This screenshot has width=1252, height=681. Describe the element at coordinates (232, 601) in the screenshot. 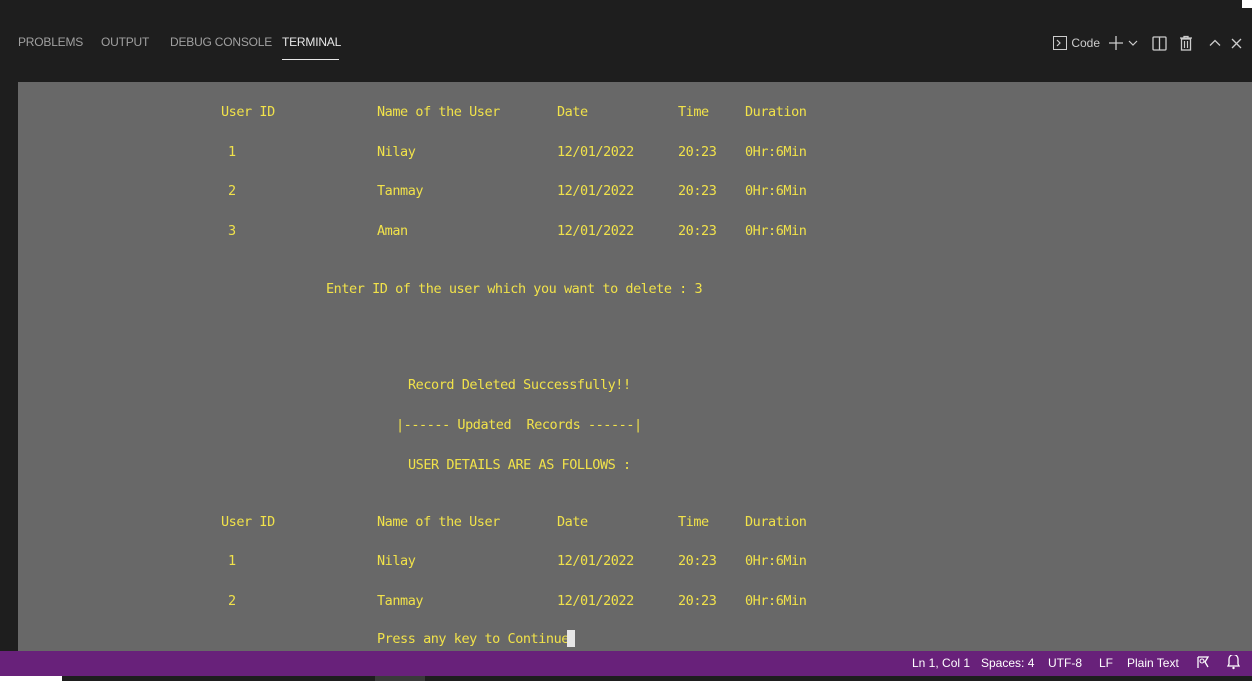

I see `table2-row2-id: 2` at that location.